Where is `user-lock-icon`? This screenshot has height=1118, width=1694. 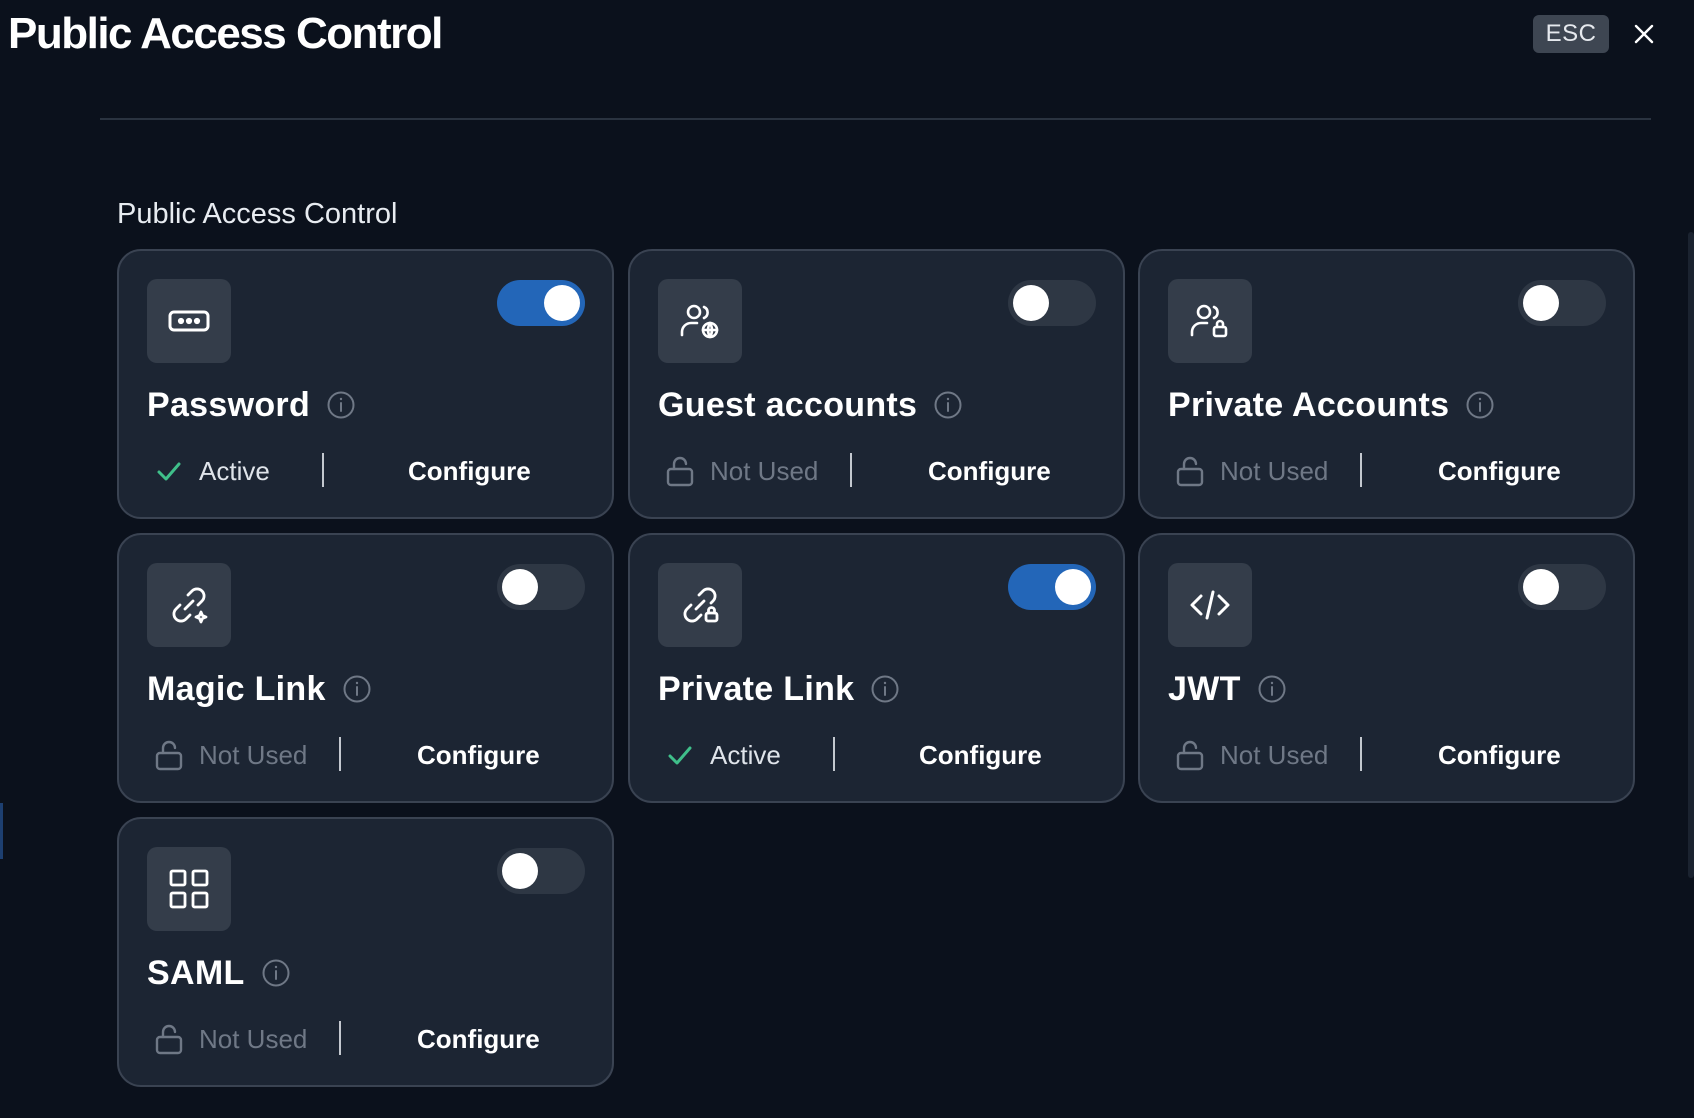
user-lock-icon is located at coordinates (1209, 321).